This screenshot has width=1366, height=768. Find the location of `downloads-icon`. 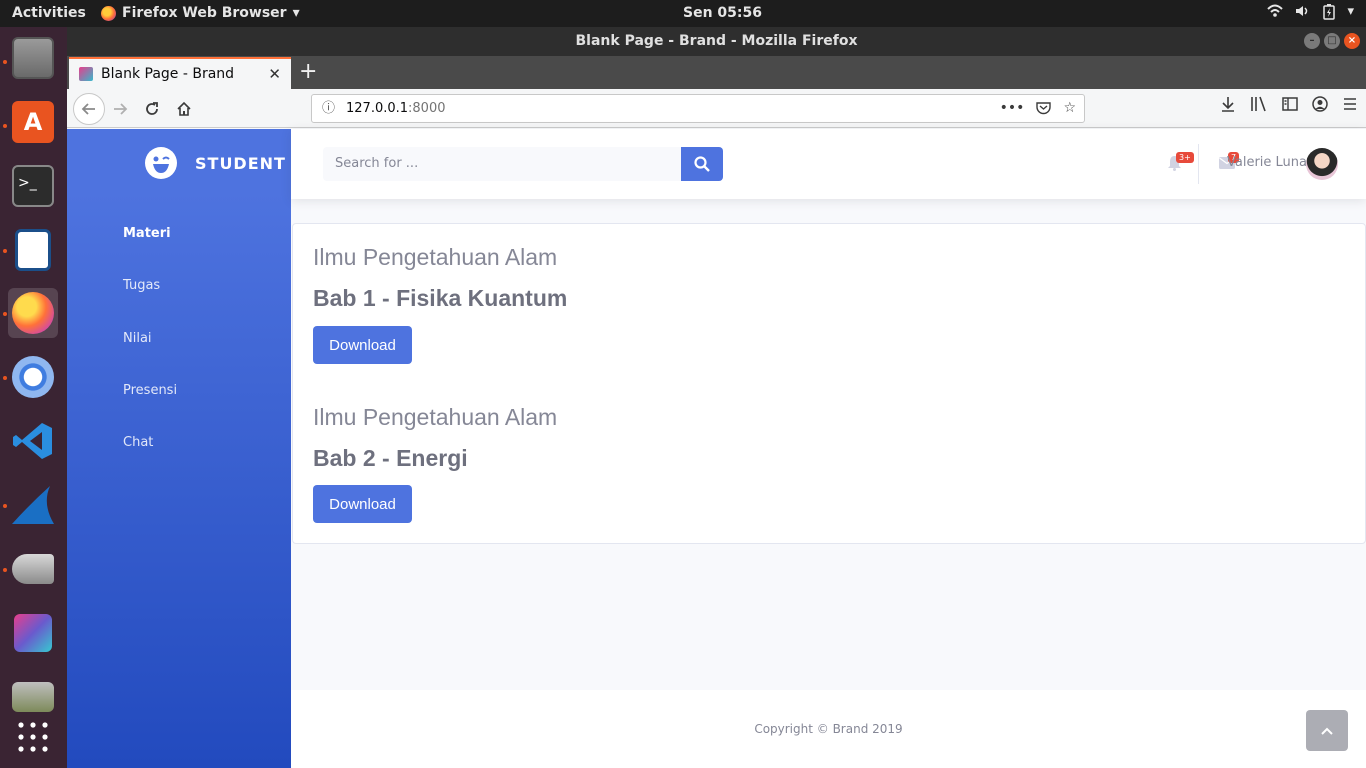

downloads-icon is located at coordinates (1228, 106).